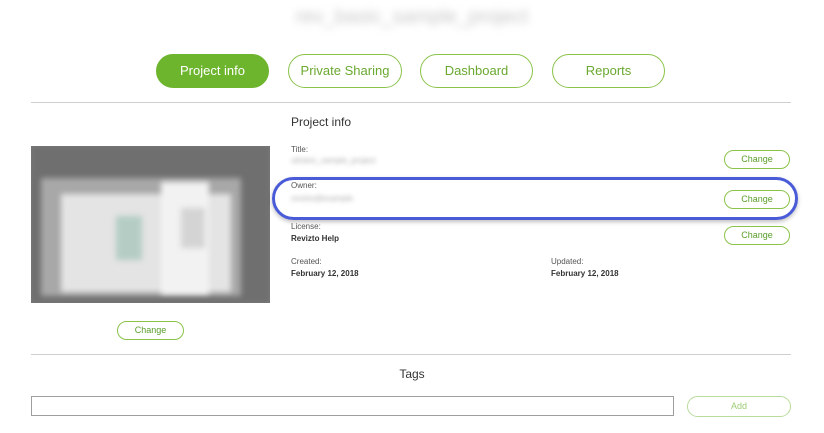 The height and width of the screenshot is (433, 824). I want to click on owner-change-button: Change, so click(757, 199).